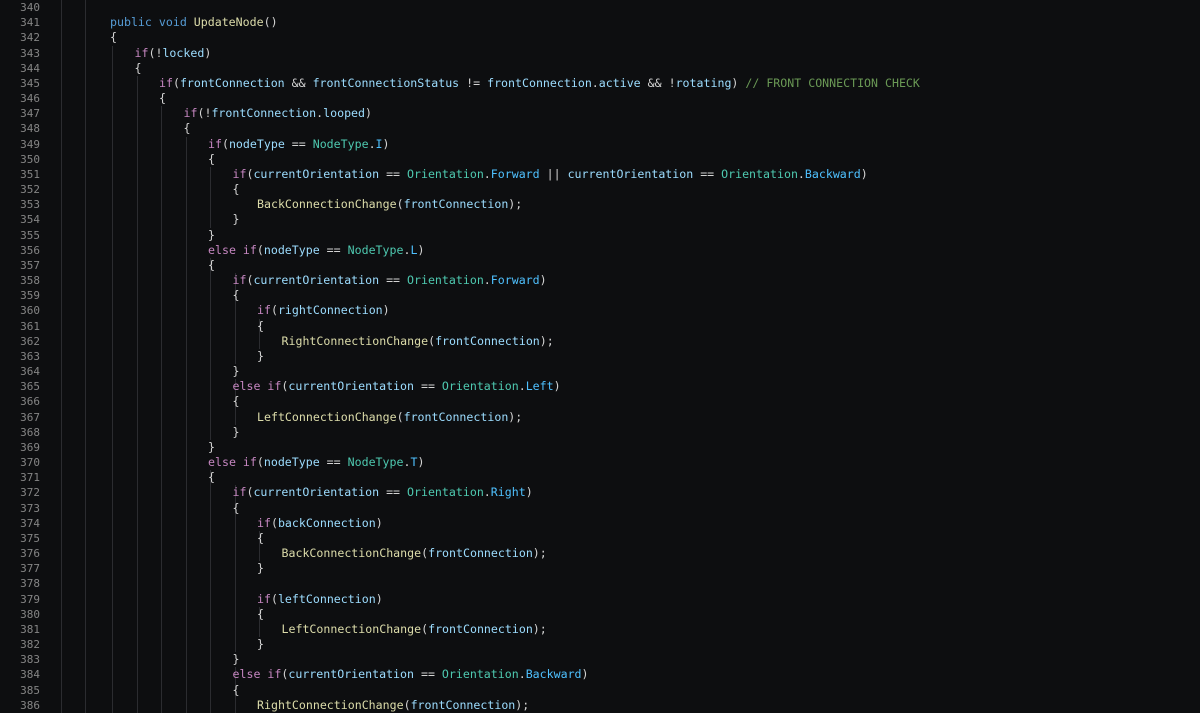 Image resolution: width=1200 pixels, height=713 pixels. Describe the element at coordinates (600, 583) in the screenshot. I see `code-line: 378` at that location.